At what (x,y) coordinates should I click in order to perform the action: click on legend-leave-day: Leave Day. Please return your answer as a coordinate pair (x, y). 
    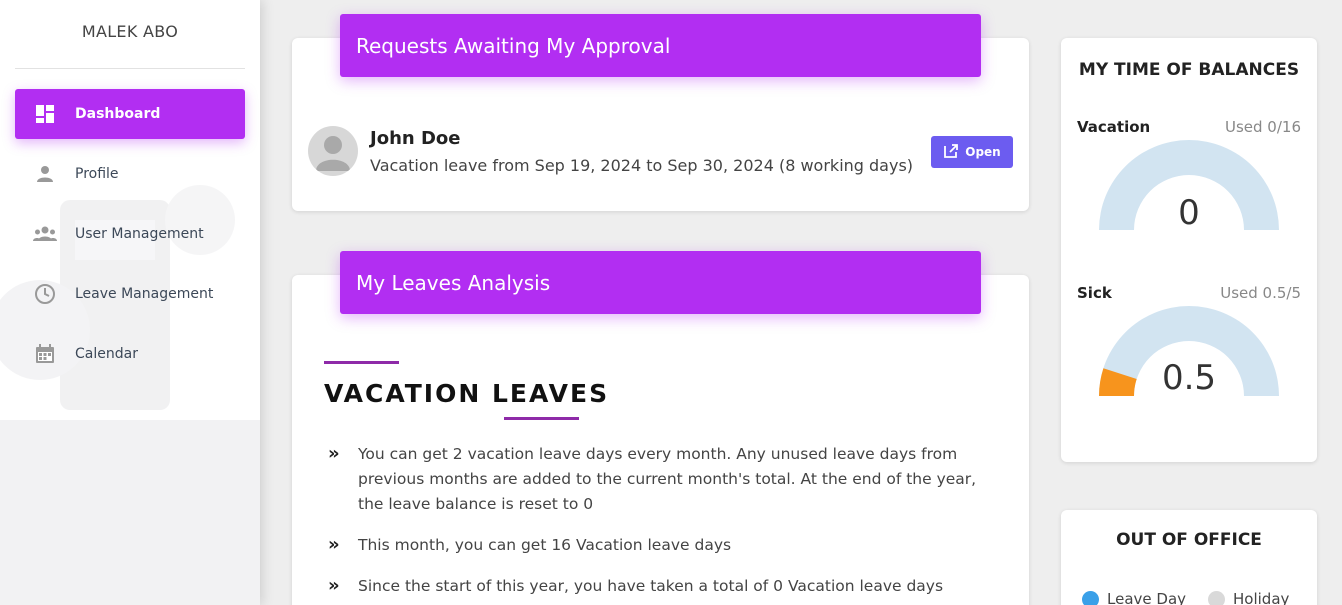
    Looking at the image, I should click on (1134, 597).